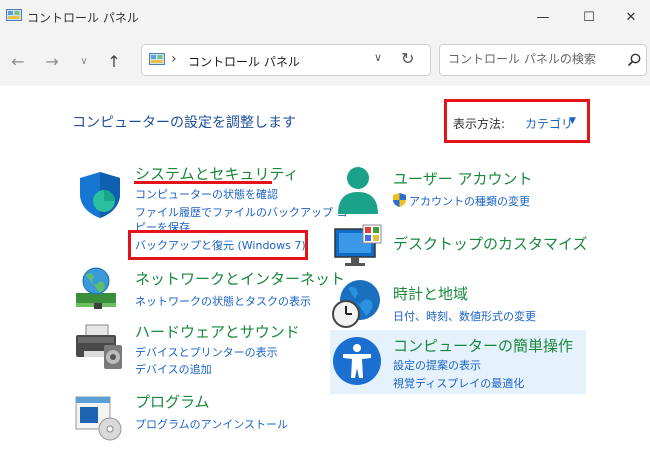 This screenshot has width=650, height=456. I want to click on title-bar: コントロール パネル — ☐ ✕, so click(325, 17).